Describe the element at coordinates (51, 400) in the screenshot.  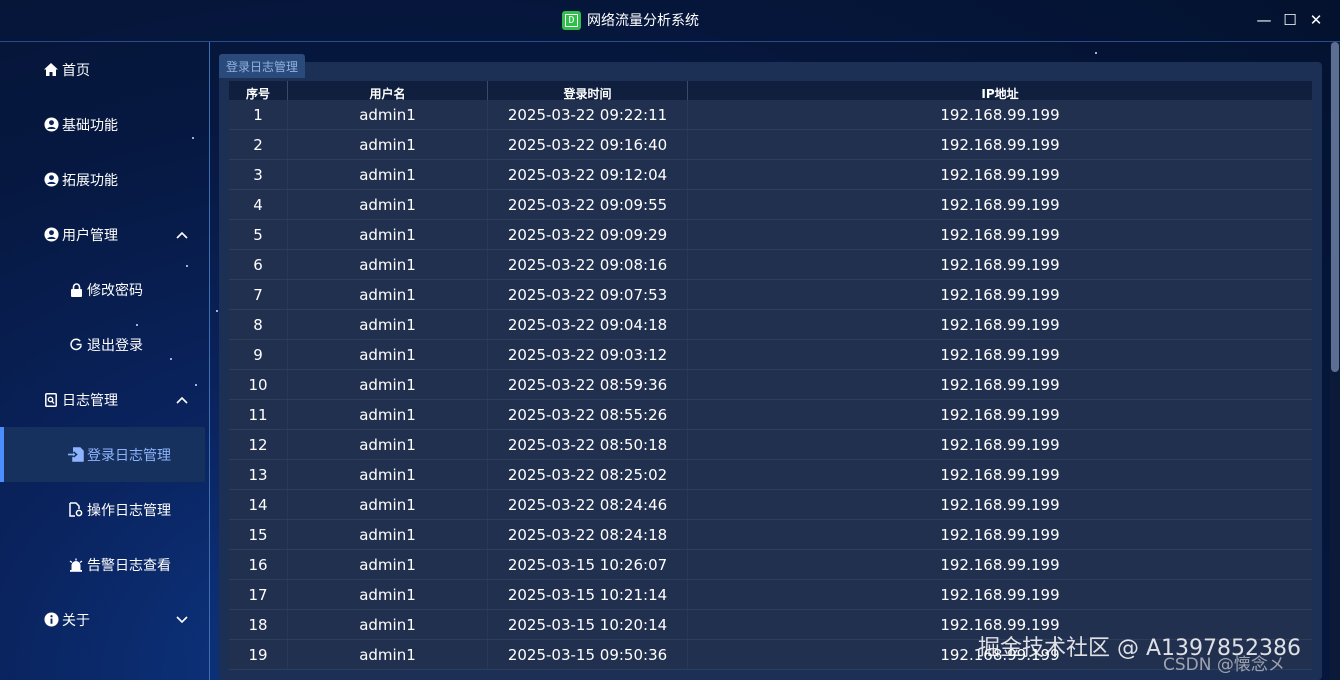
I see `log-icon` at that location.